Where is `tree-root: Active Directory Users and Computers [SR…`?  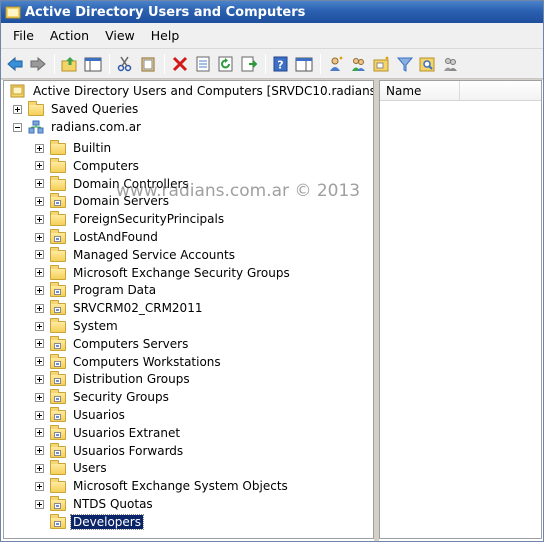 tree-root: Active Directory Users and Computers [SR… is located at coordinates (191, 91).